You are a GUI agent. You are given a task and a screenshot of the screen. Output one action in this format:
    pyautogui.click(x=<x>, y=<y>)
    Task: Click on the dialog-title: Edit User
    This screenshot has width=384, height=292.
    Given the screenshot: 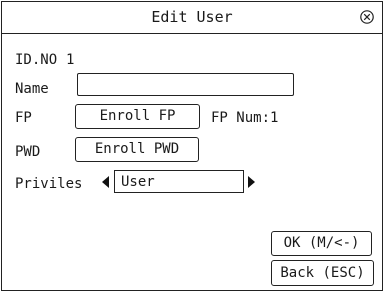 What is the action you would take?
    pyautogui.click(x=192, y=17)
    